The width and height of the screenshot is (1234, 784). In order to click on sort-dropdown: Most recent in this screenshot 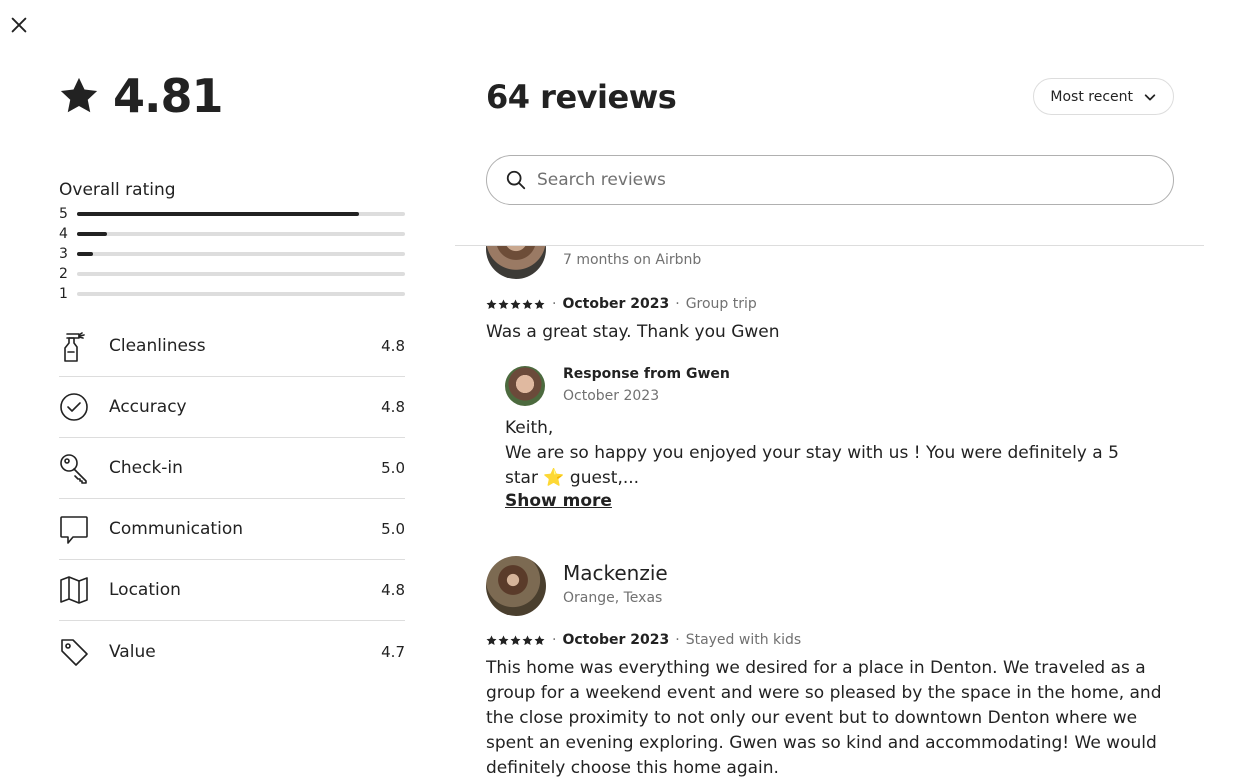, I will do `click(1103, 96)`.